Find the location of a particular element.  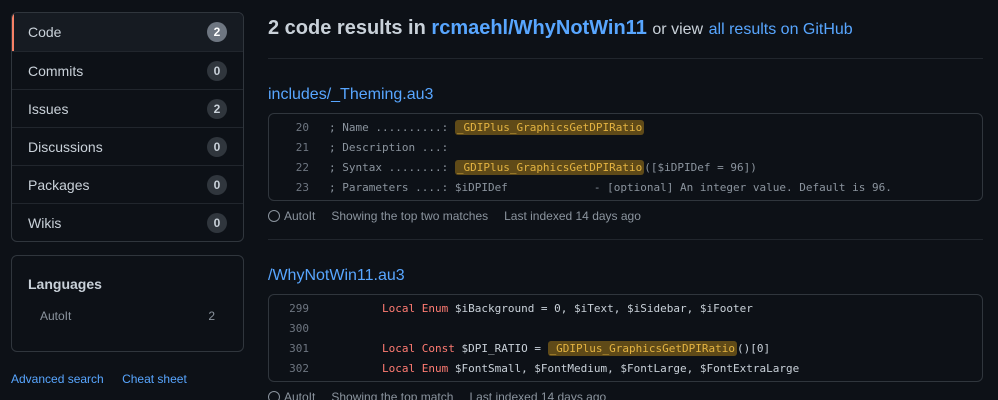

line-number: 301 is located at coordinates (299, 348).